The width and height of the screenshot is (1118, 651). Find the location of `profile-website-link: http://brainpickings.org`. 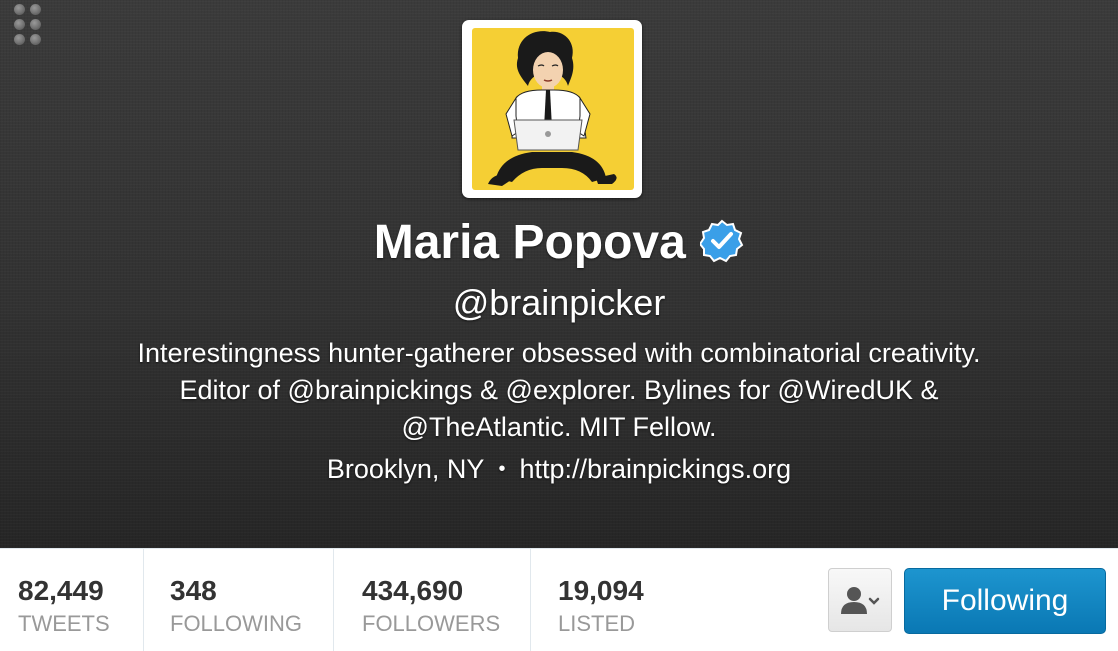

profile-website-link: http://brainpickings.org is located at coordinates (655, 469).